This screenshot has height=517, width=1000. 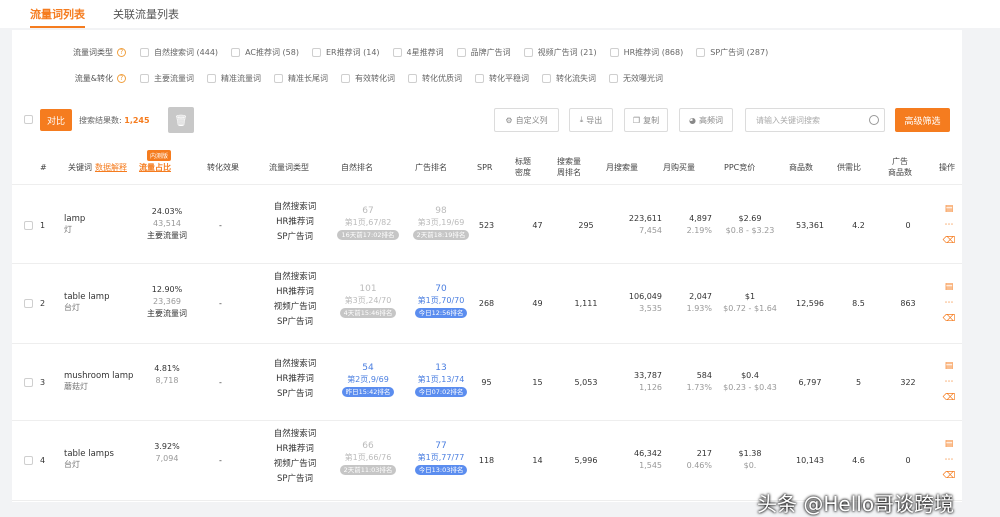 I want to click on col-ad-rank: 广告排名, so click(x=431, y=167).